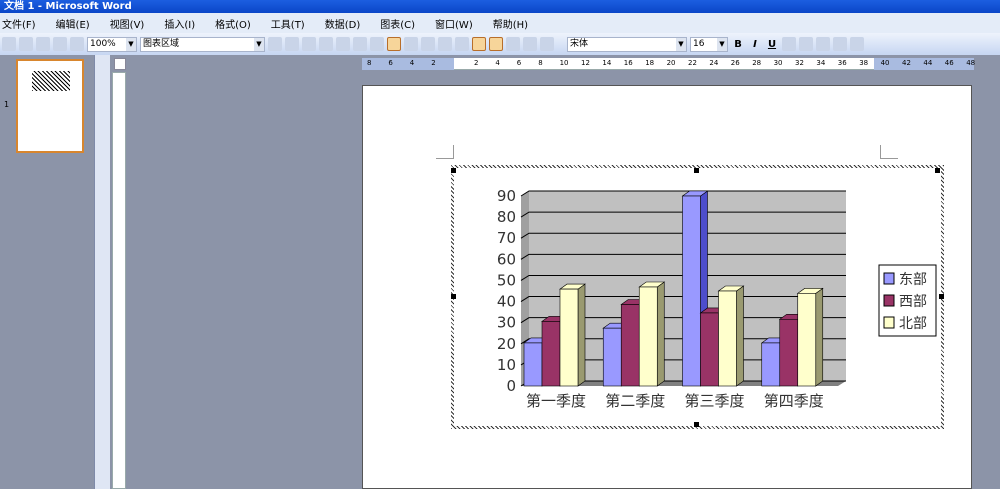 Image resolution: width=1000 pixels, height=489 pixels. I want to click on ruler-tick: 2, so click(476, 63).